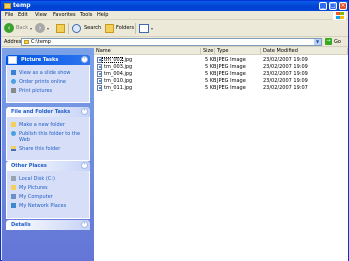  What do you see at coordinates (317, 42) in the screenshot?
I see `address-dropdown-icon: ▼` at bounding box center [317, 42].